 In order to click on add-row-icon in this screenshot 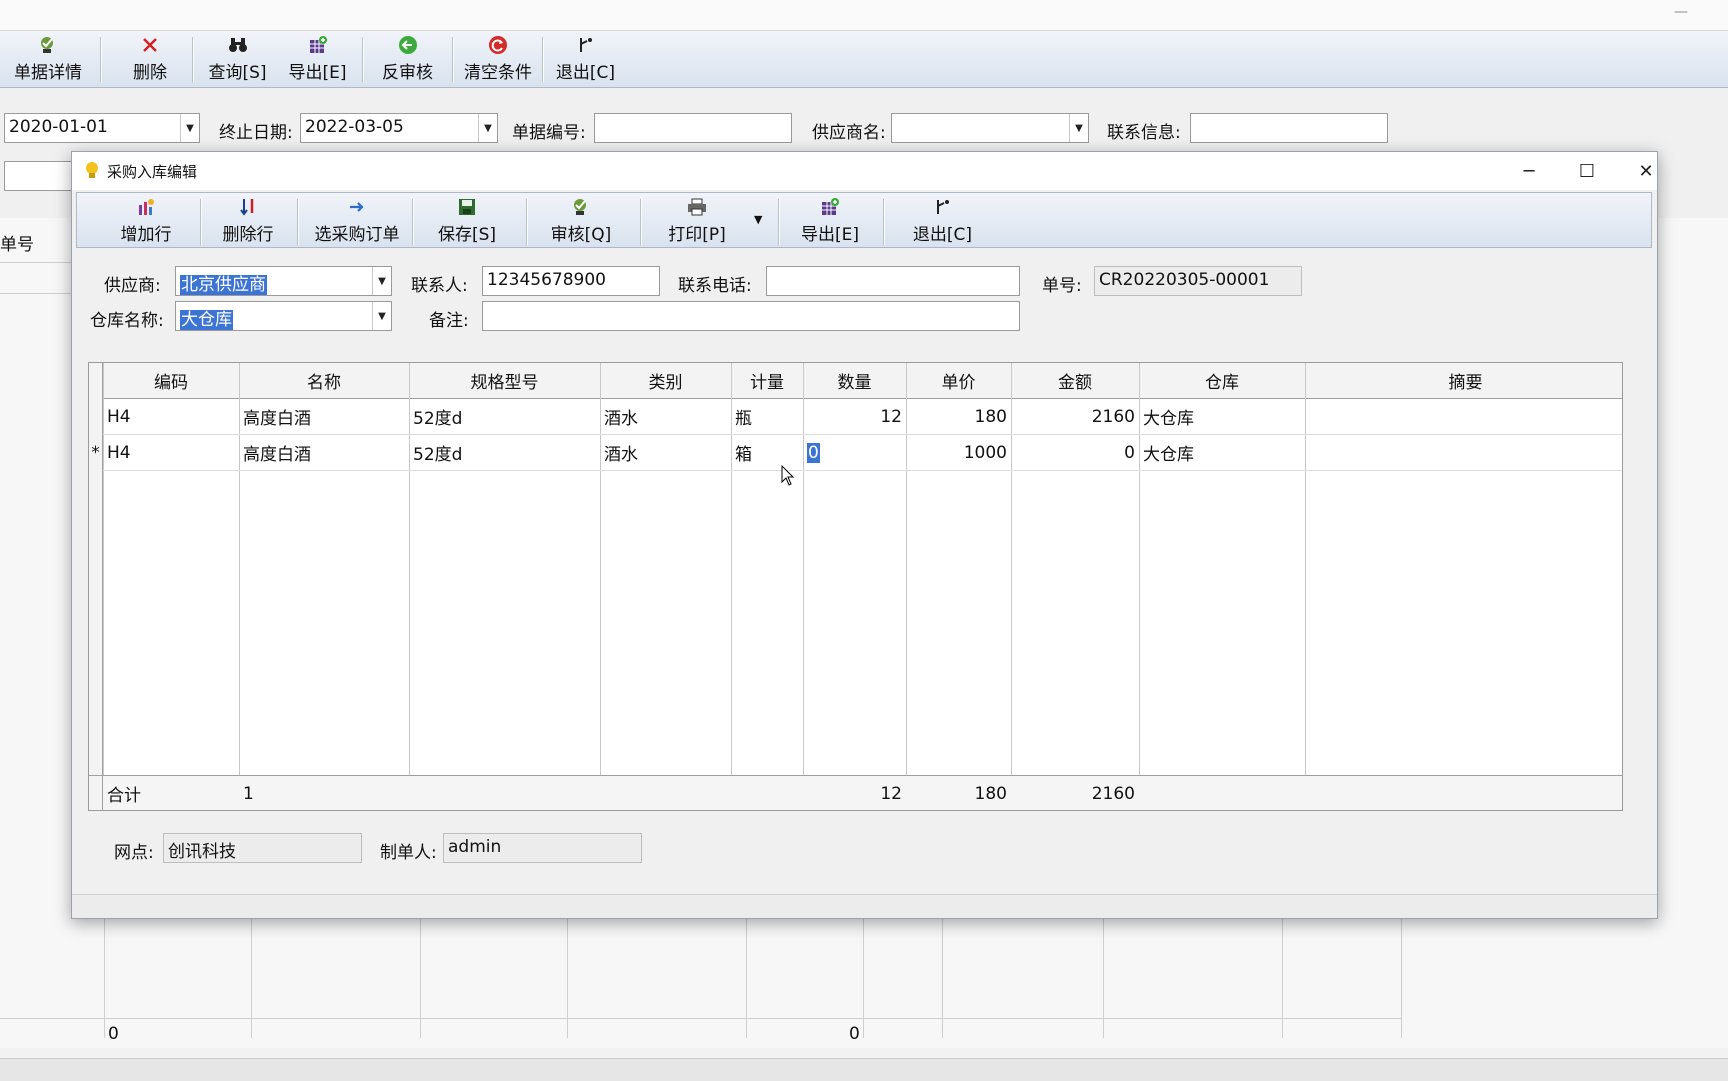, I will do `click(146, 207)`.